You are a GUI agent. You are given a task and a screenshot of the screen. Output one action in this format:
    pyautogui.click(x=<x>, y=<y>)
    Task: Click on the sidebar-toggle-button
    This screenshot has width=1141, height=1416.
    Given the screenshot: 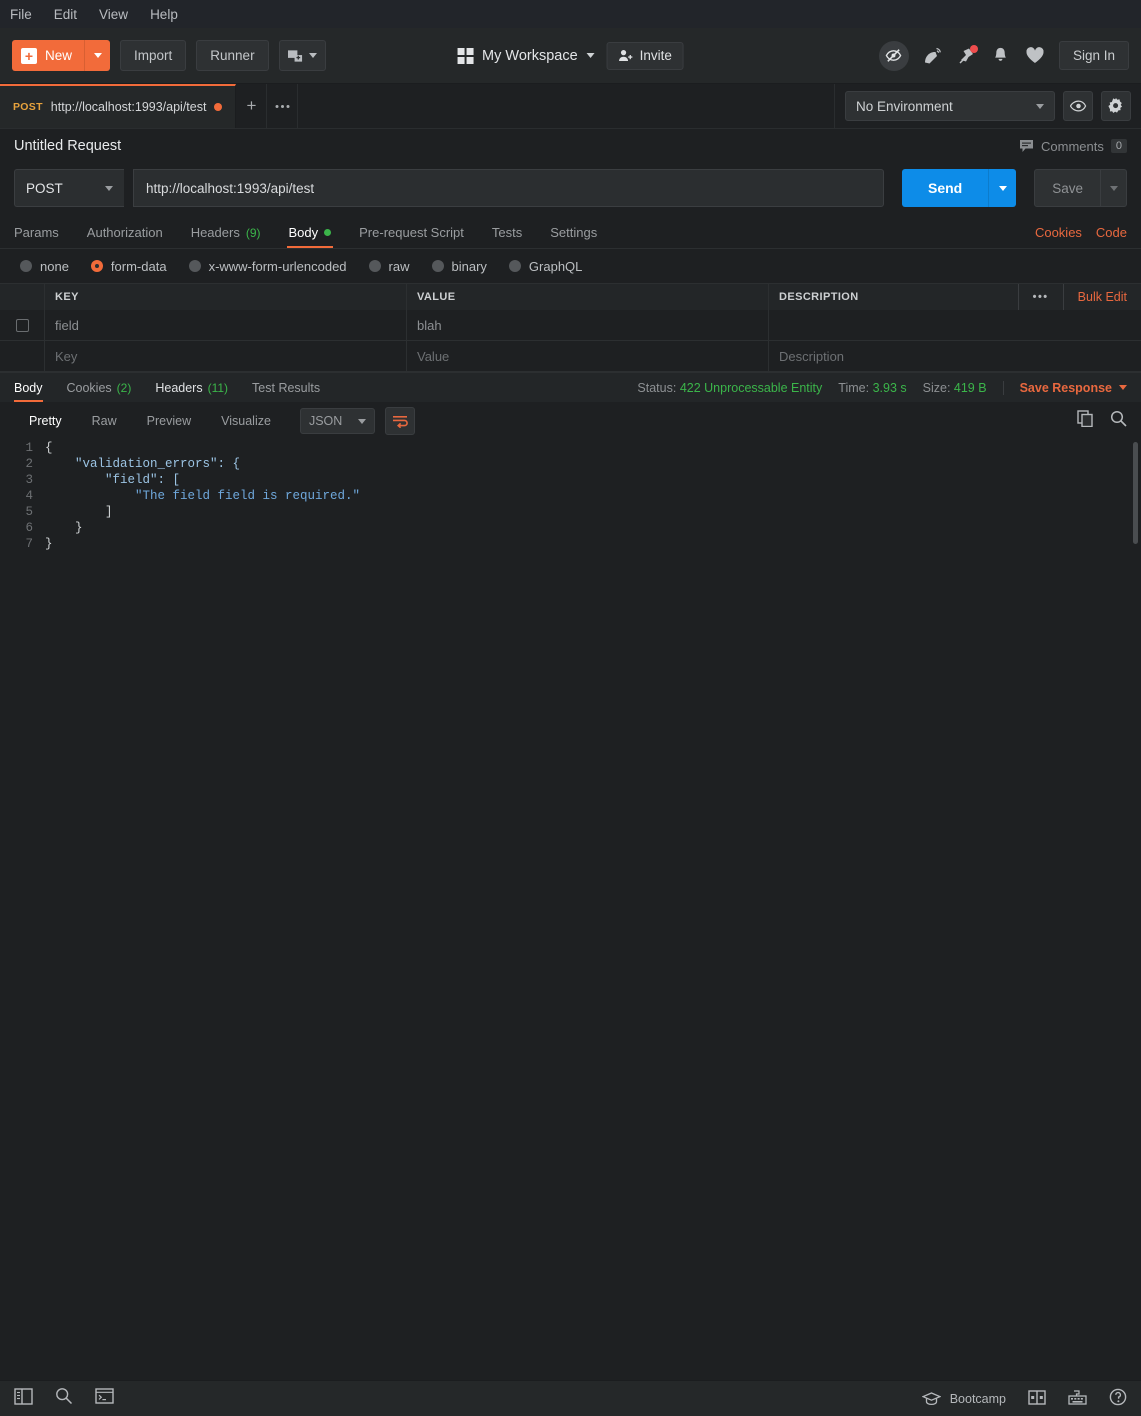 What is the action you would take?
    pyautogui.click(x=23, y=1398)
    